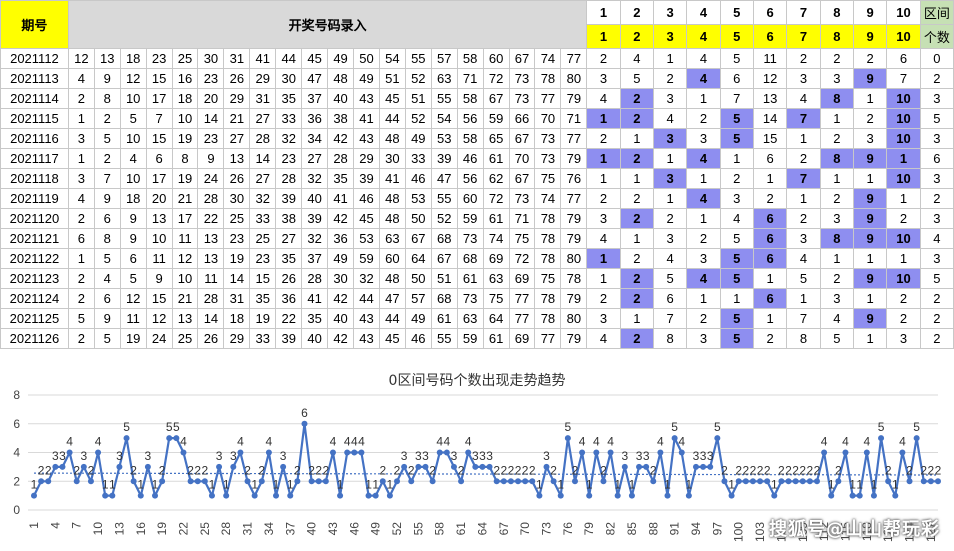 Image resolution: width=954 pixels, height=551 pixels. Describe the element at coordinates (289, 258) in the screenshot. I see `number-cell: 35` at that location.